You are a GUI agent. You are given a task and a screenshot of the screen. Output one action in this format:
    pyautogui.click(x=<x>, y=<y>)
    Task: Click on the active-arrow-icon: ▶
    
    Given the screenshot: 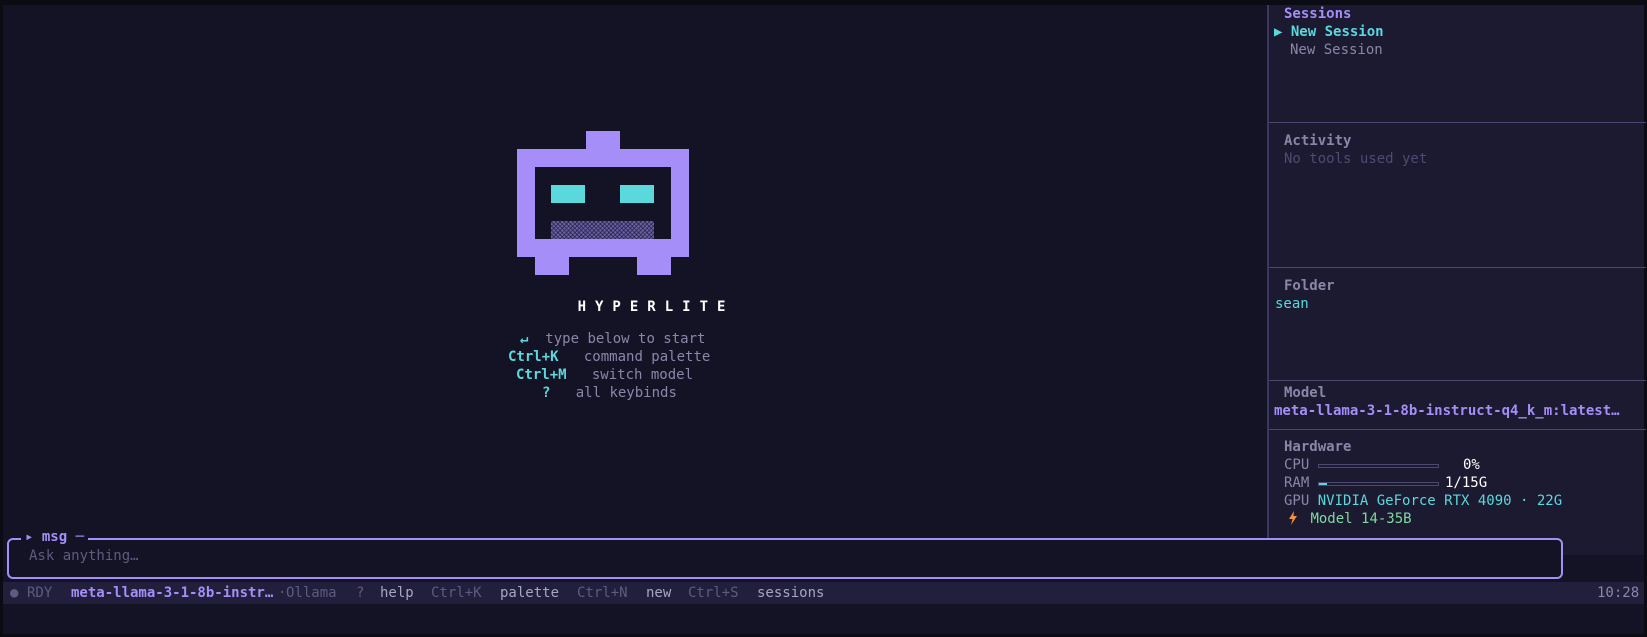 What is the action you would take?
    pyautogui.click(x=1278, y=32)
    